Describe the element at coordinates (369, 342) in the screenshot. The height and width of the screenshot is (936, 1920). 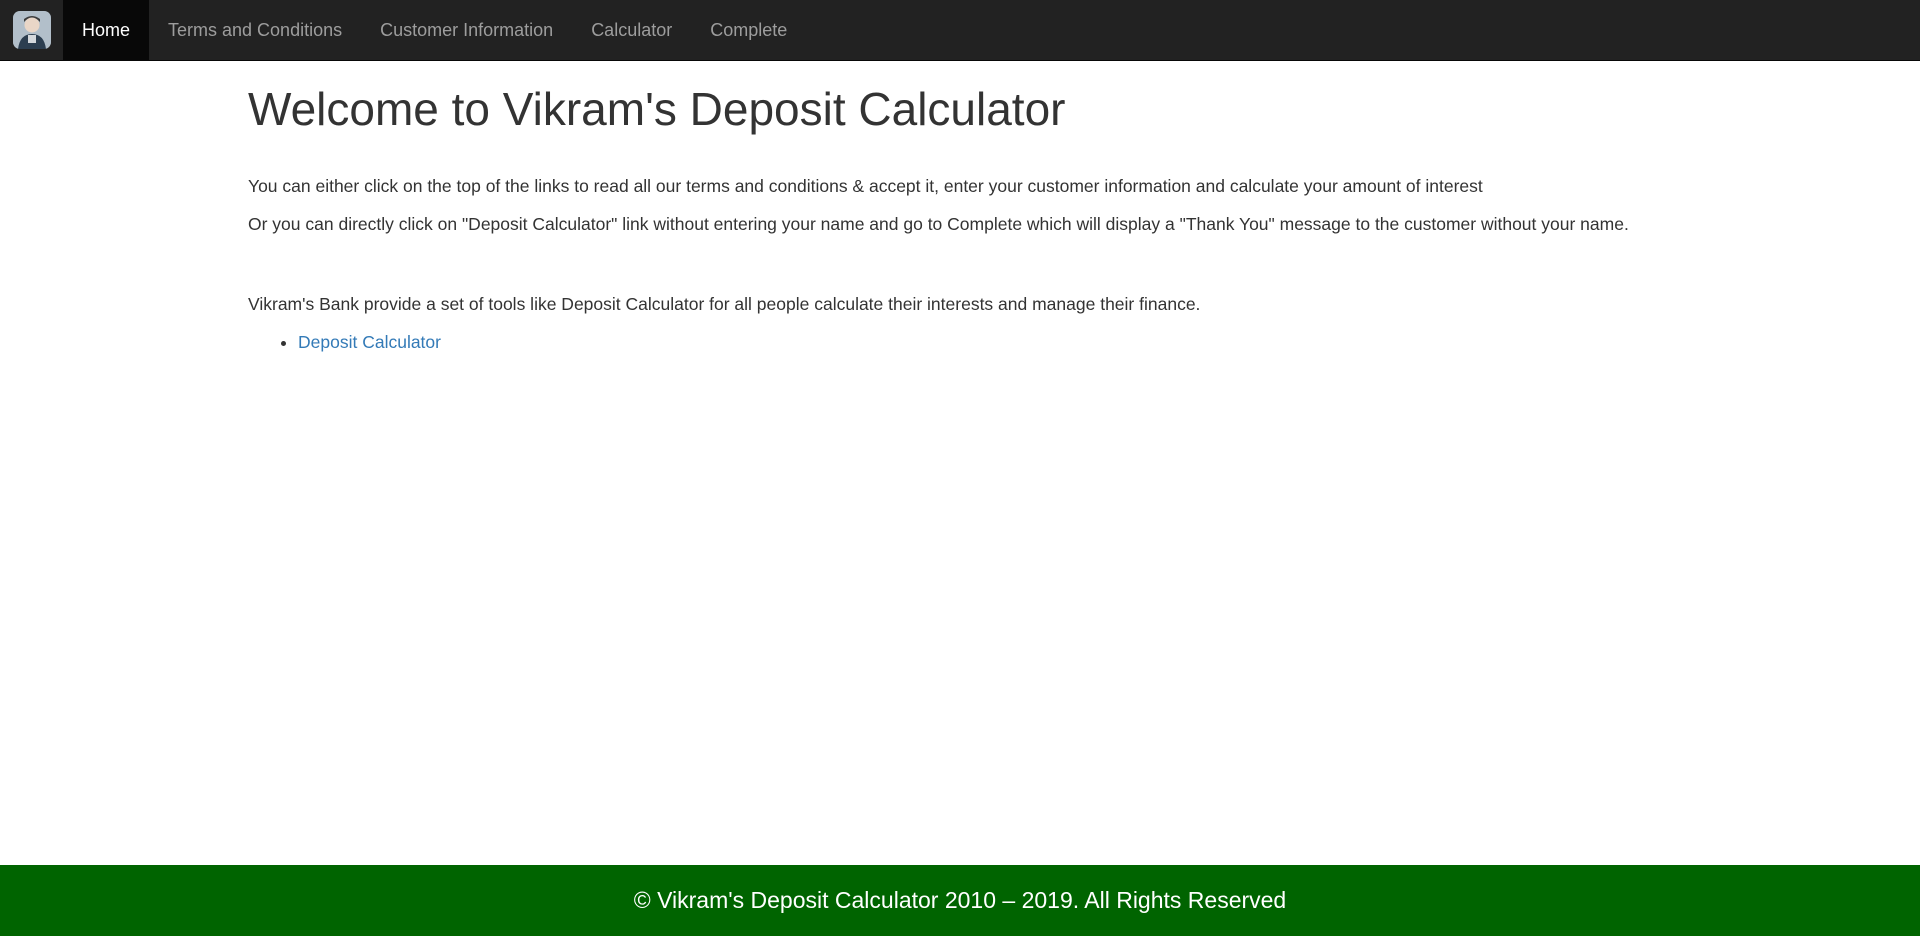
I see `deposit-calculator-link: Deposit Calculator` at that location.